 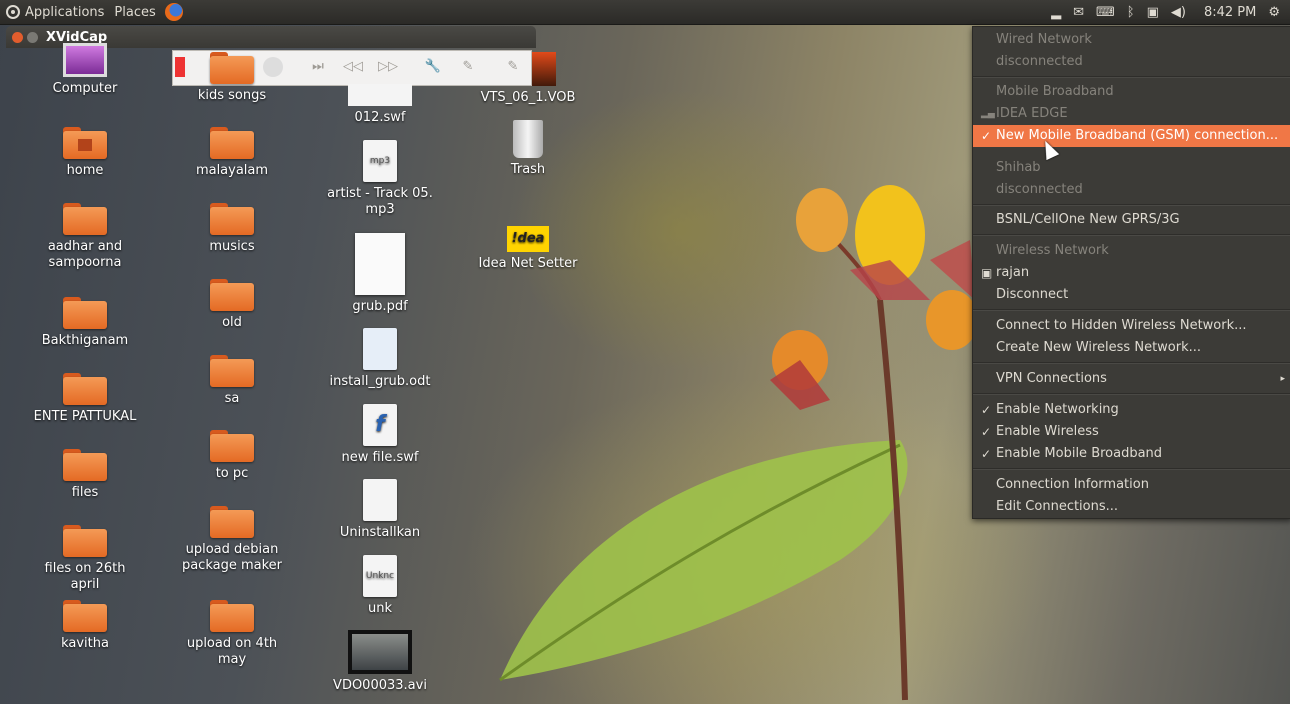 I want to click on keyboard-icon: ⌨, so click(x=1105, y=12).